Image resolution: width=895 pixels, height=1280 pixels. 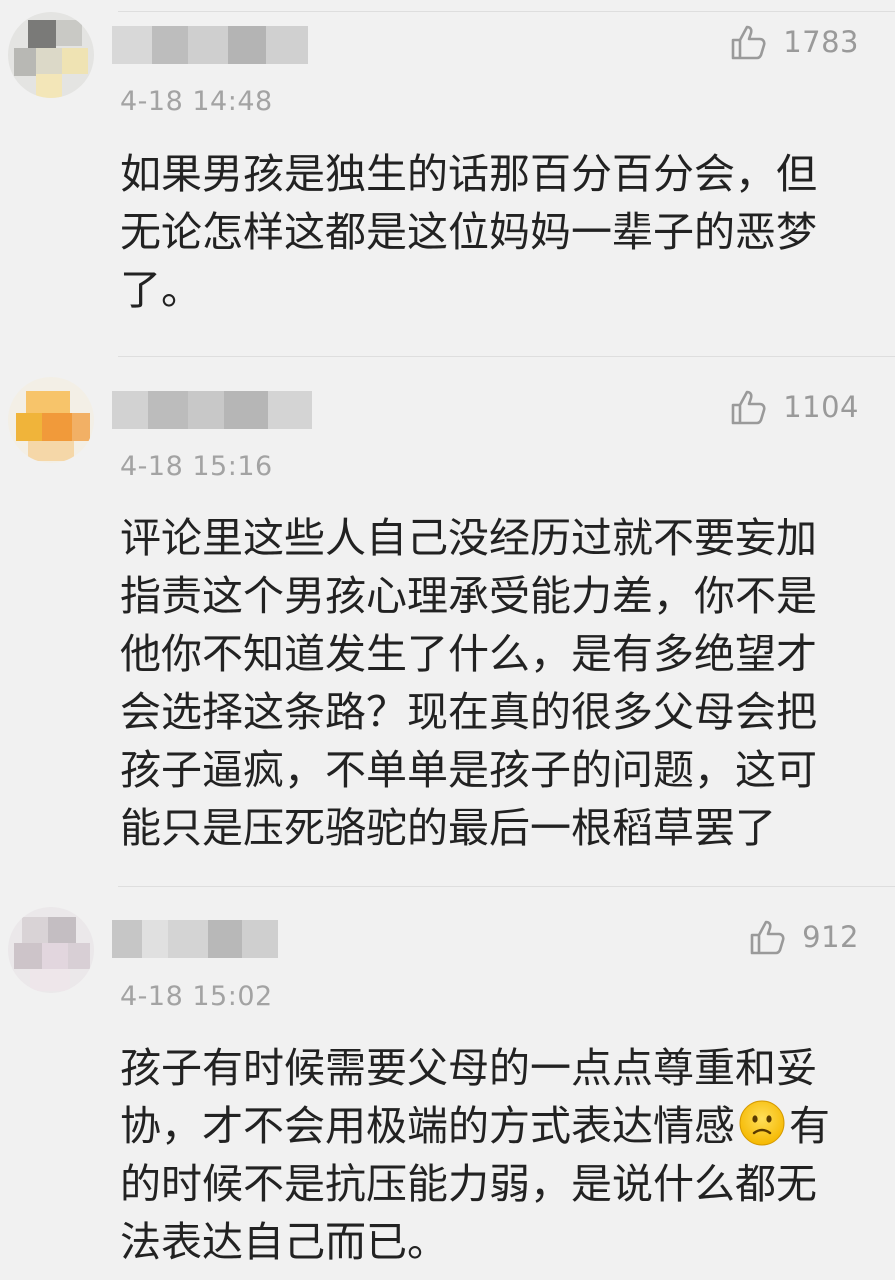 What do you see at coordinates (830, 937) in the screenshot?
I see `like-count: 912` at bounding box center [830, 937].